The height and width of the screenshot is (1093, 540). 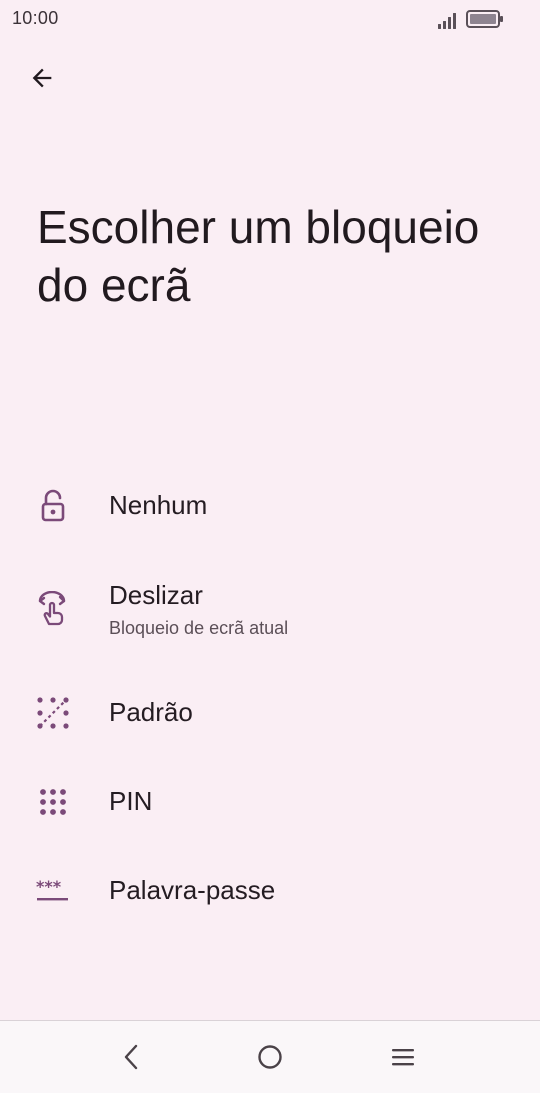 I want to click on nav-recents-button, so click(x=403, y=1057).